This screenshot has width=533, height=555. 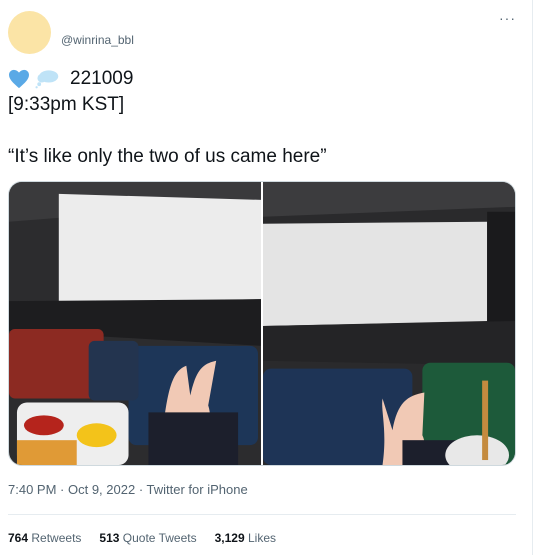 I want to click on more-options-icon: ···, so click(x=507, y=18).